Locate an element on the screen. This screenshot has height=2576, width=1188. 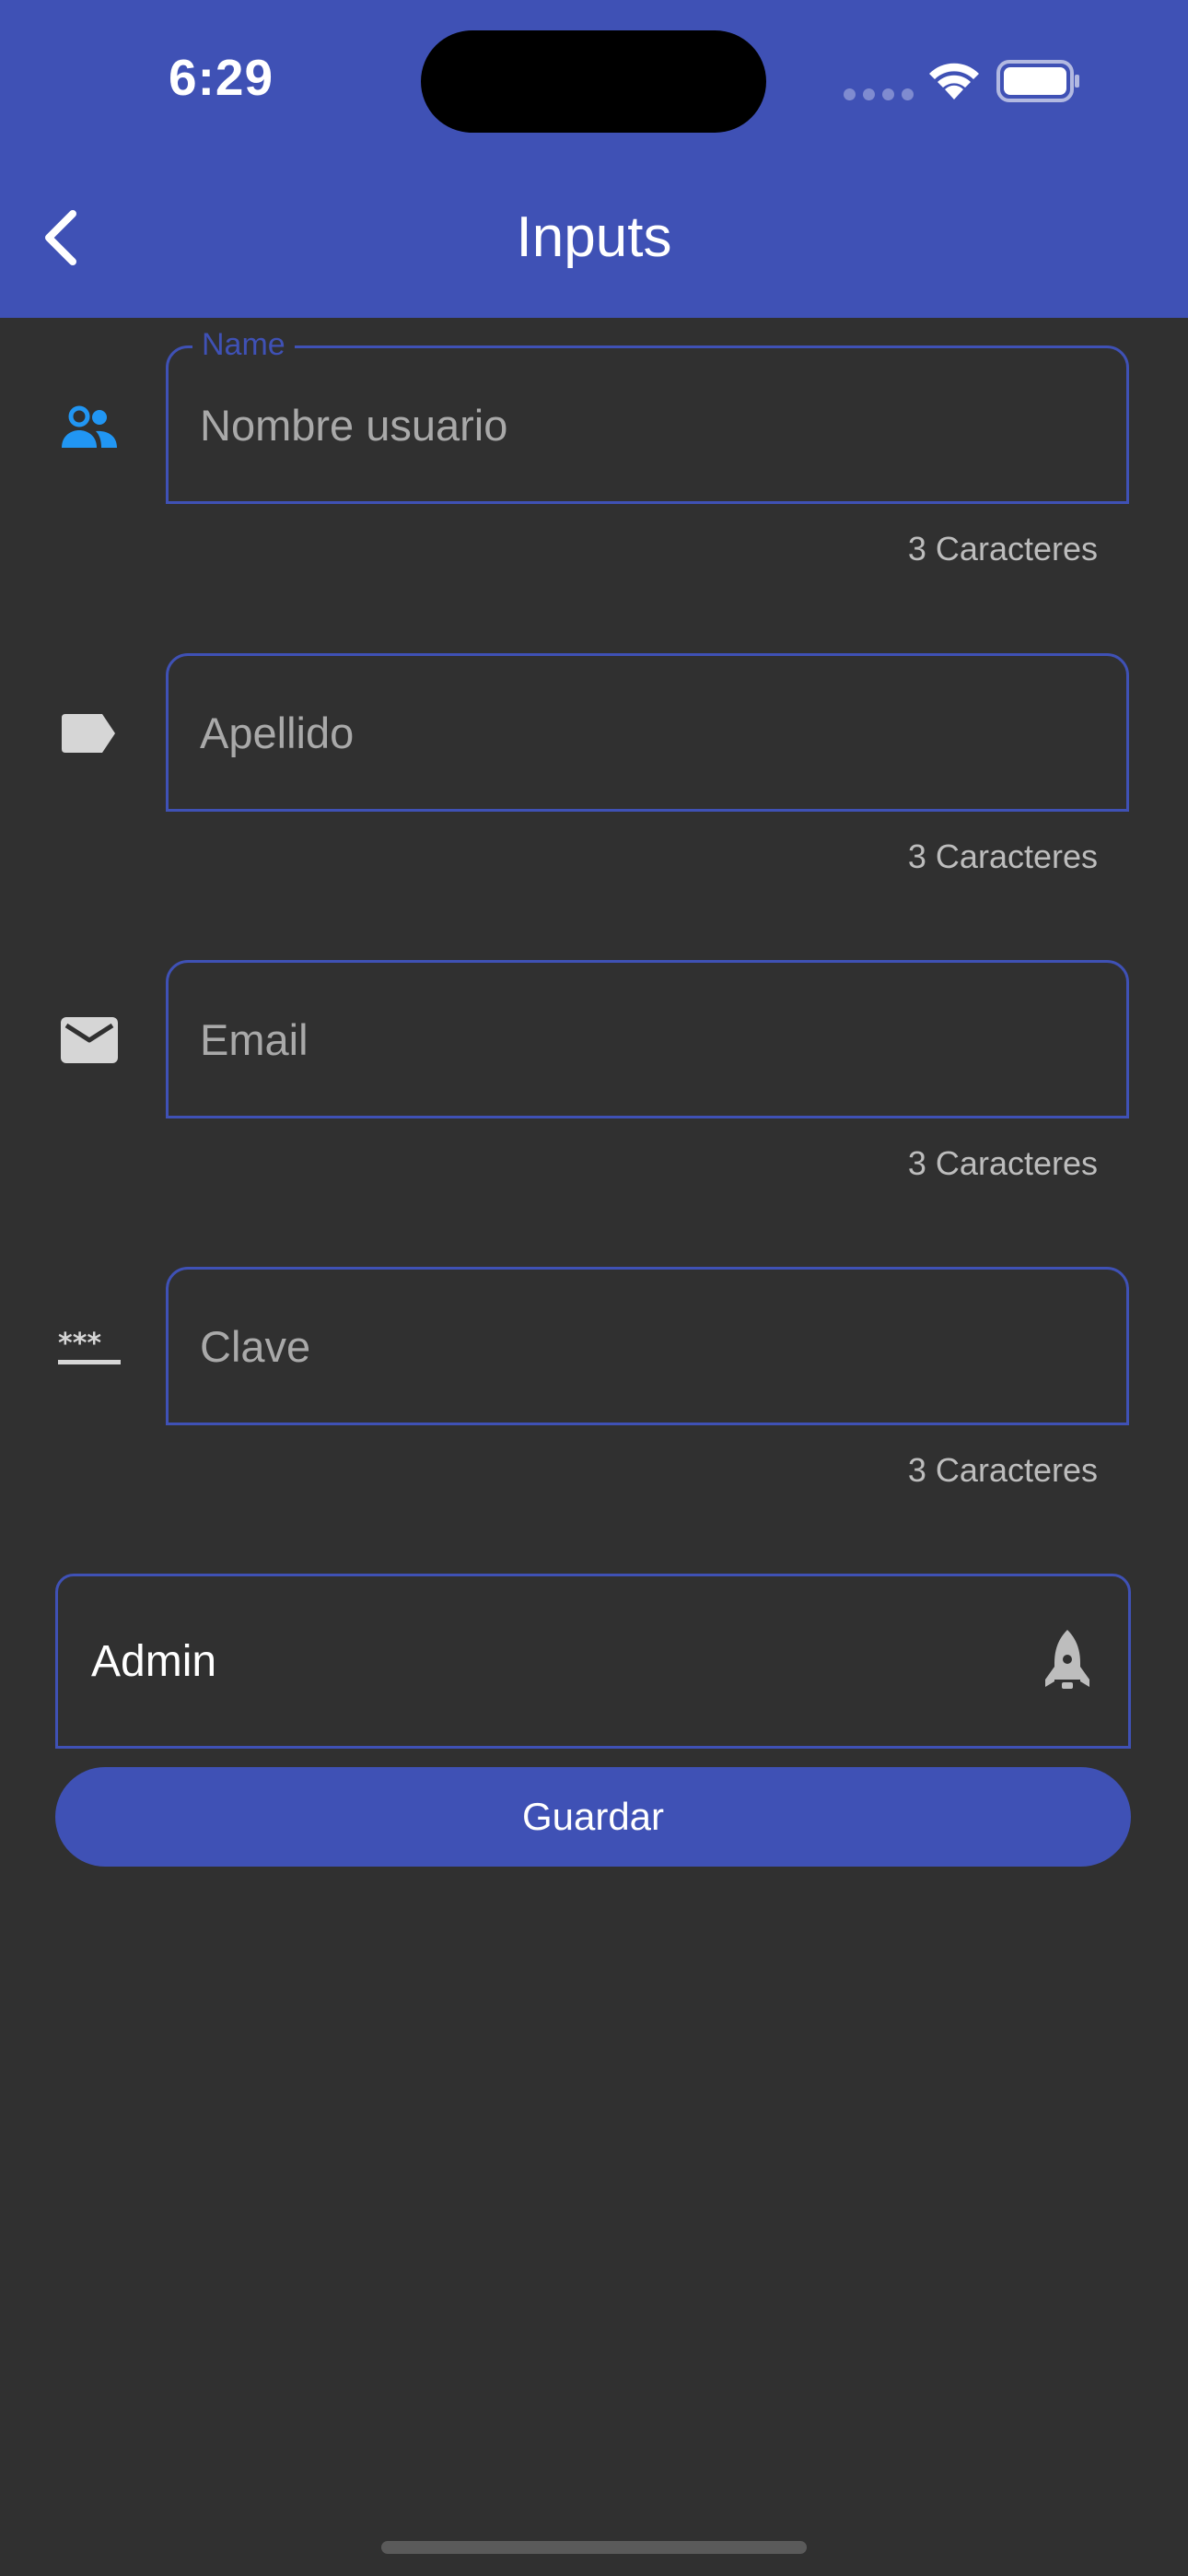
password-icon: *** is located at coordinates (89, 1347).